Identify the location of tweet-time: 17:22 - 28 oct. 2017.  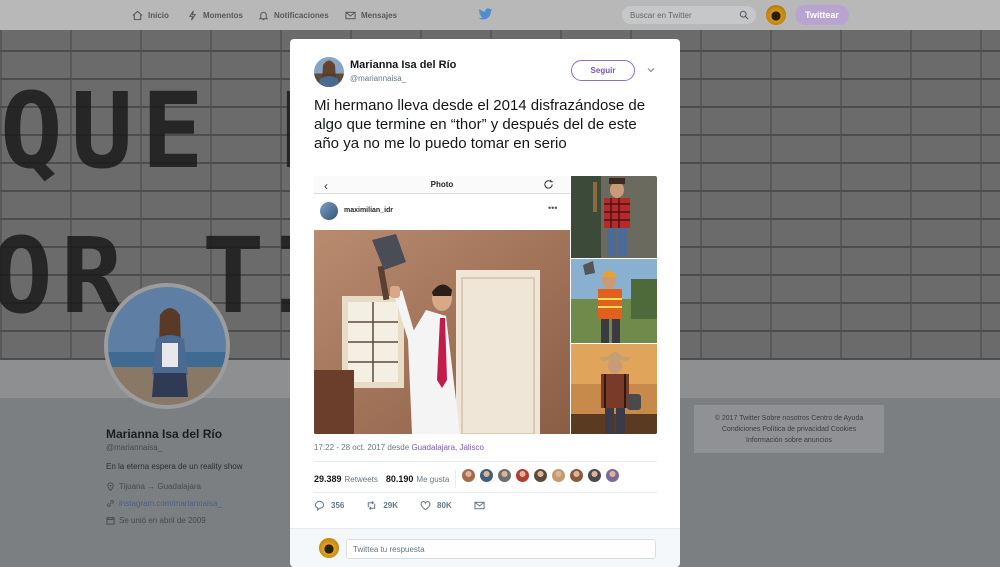
(349, 447).